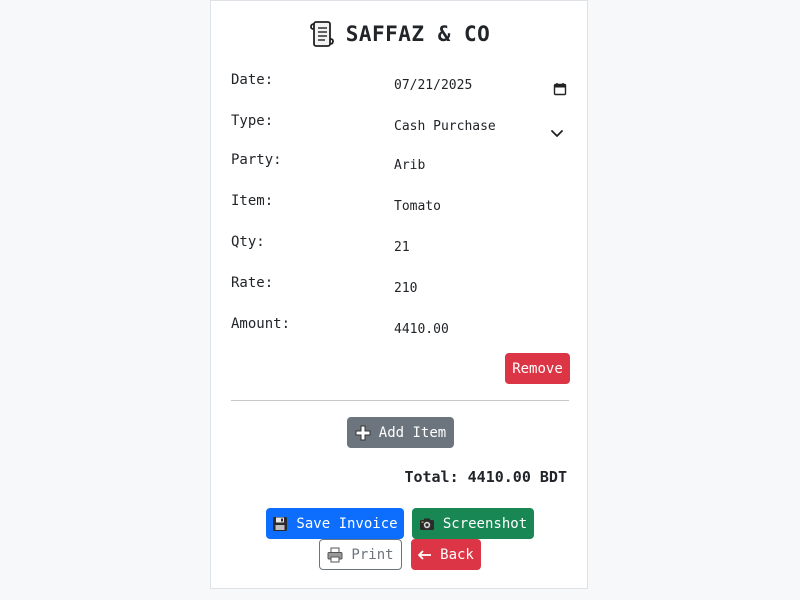  What do you see at coordinates (280, 524) in the screenshot?
I see `floppy-disk-icon` at bounding box center [280, 524].